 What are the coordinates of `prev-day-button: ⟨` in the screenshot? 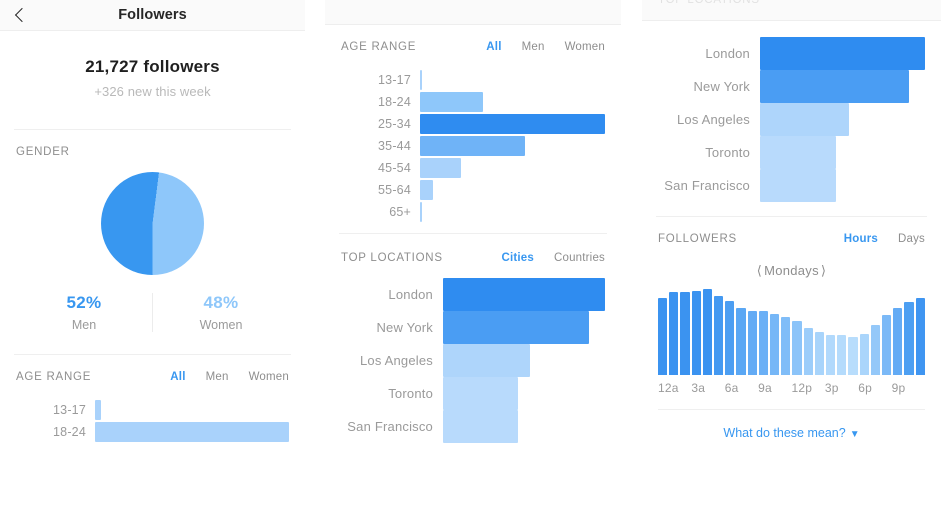 It's located at (759, 270).